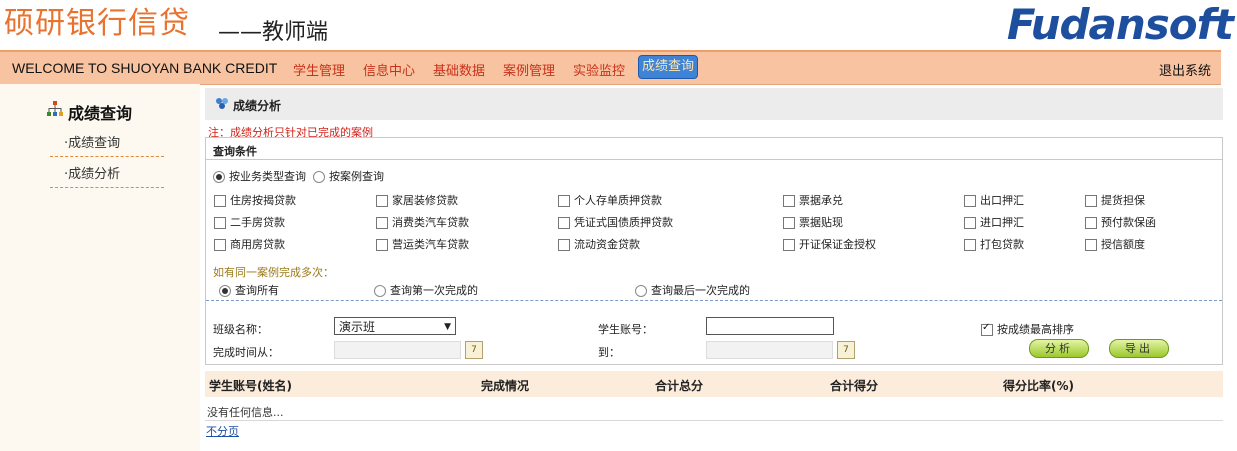 Image resolution: width=1237 pixels, height=451 pixels. Describe the element at coordinates (1185, 69) in the screenshot. I see `logout-link: 退出系统` at that location.